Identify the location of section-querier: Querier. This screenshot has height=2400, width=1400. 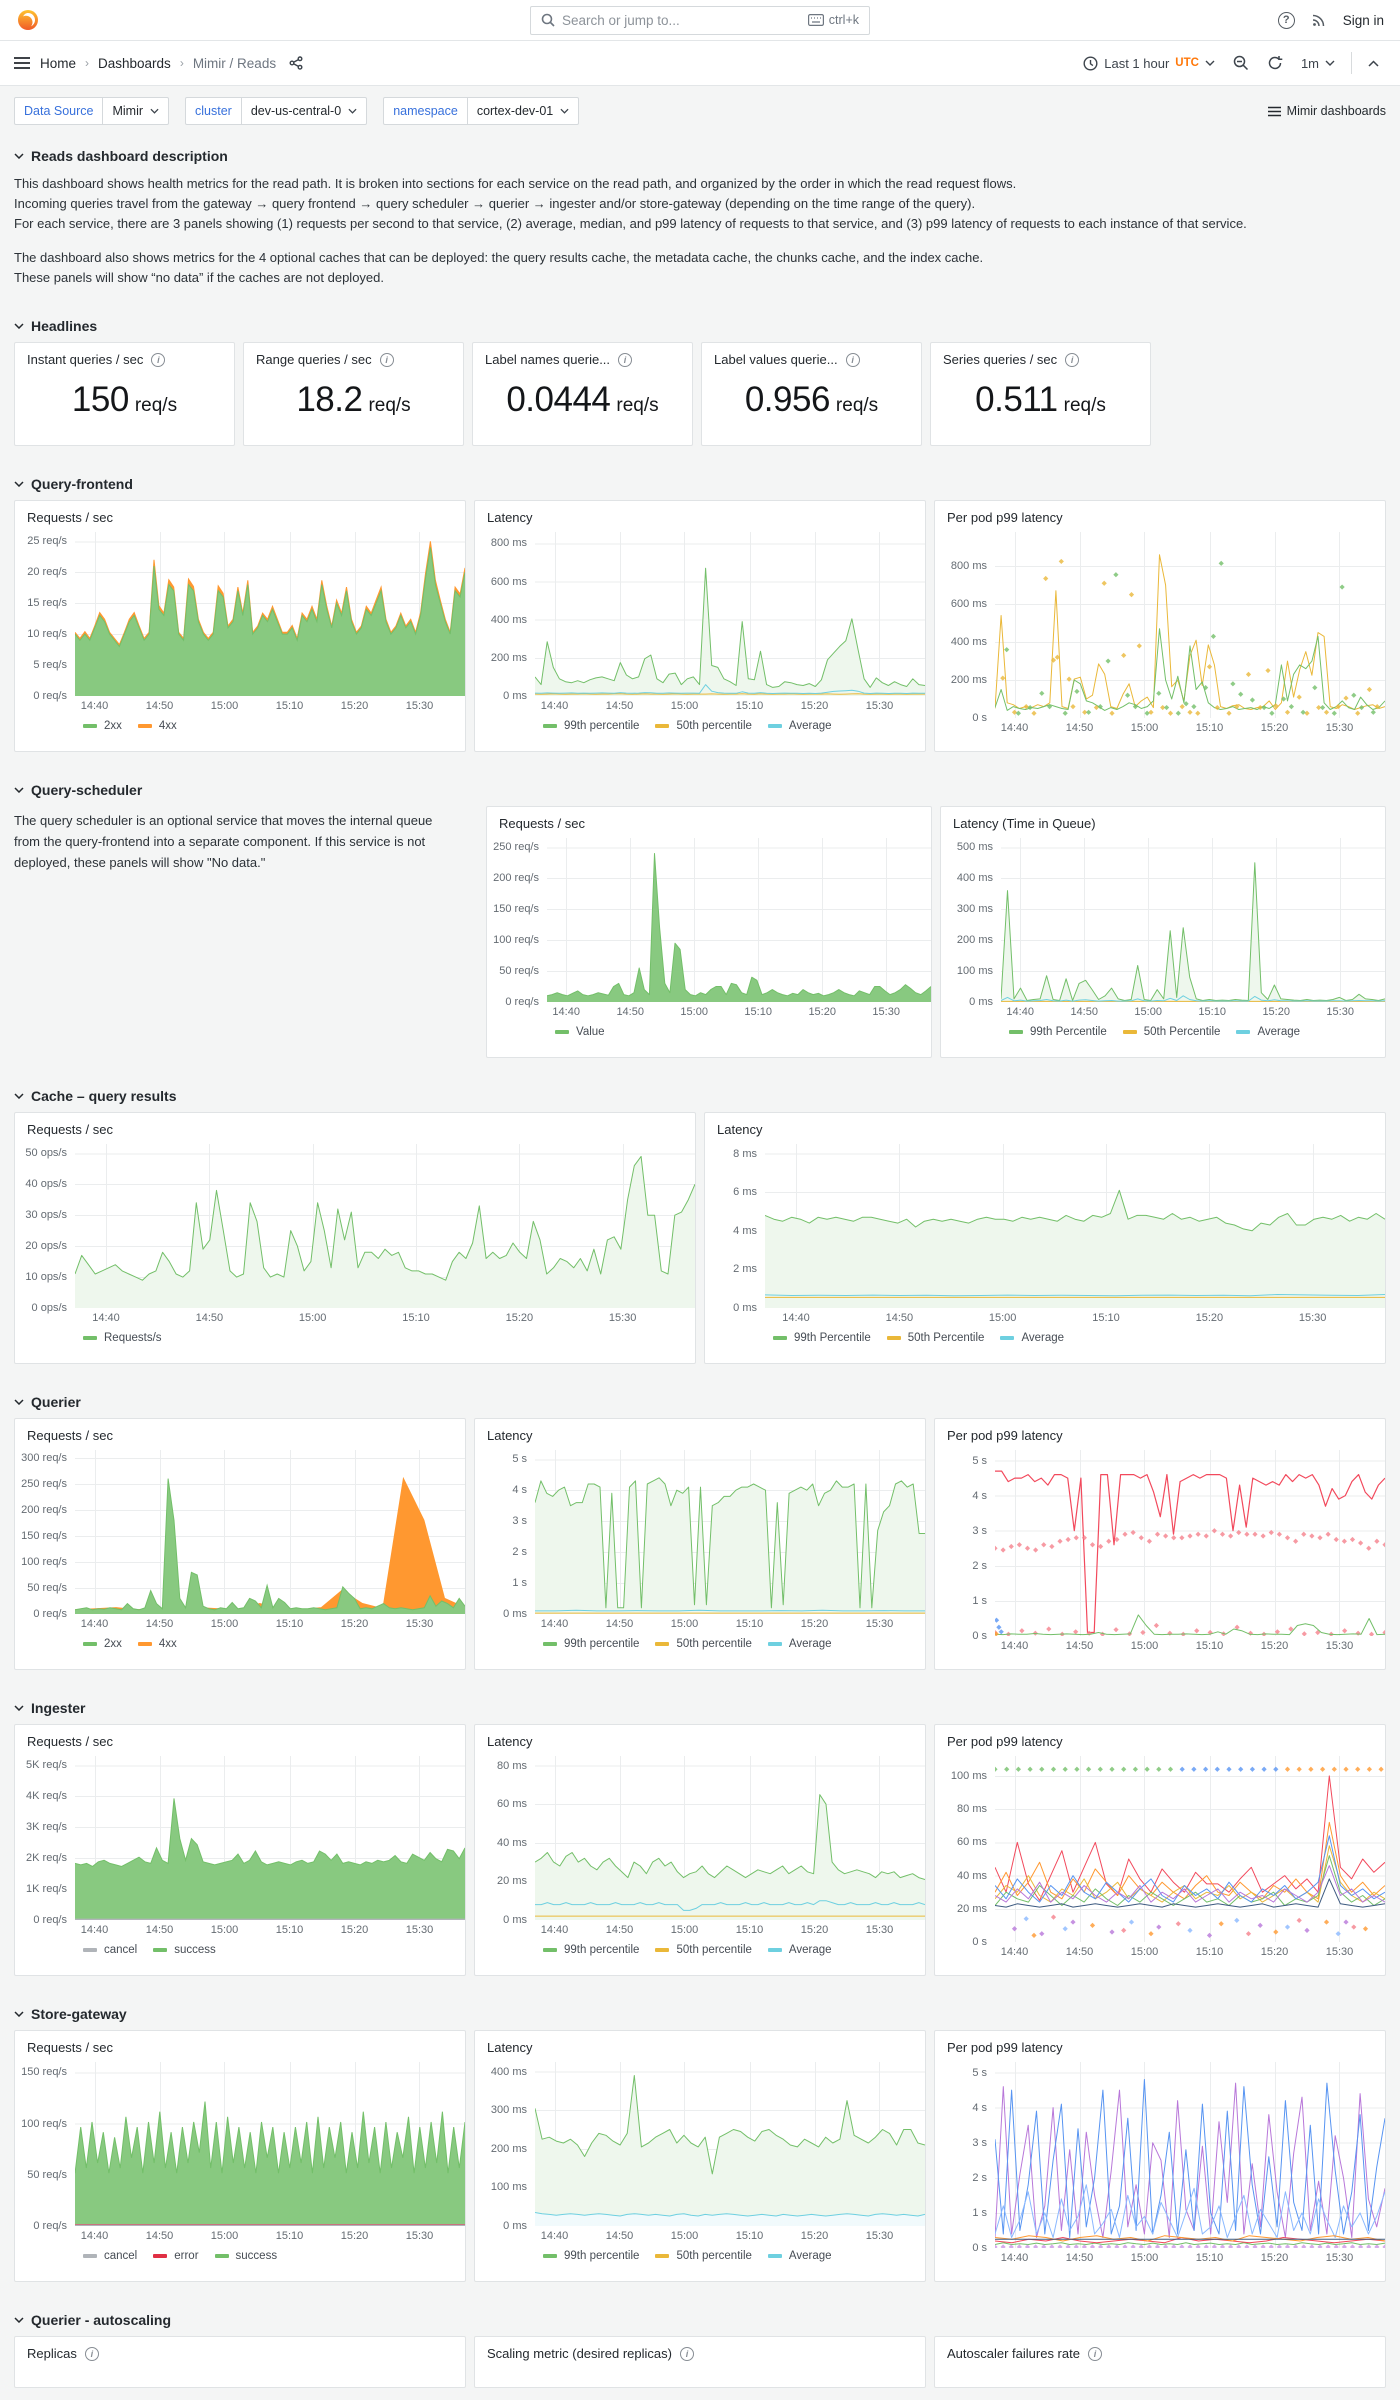
(700, 1402).